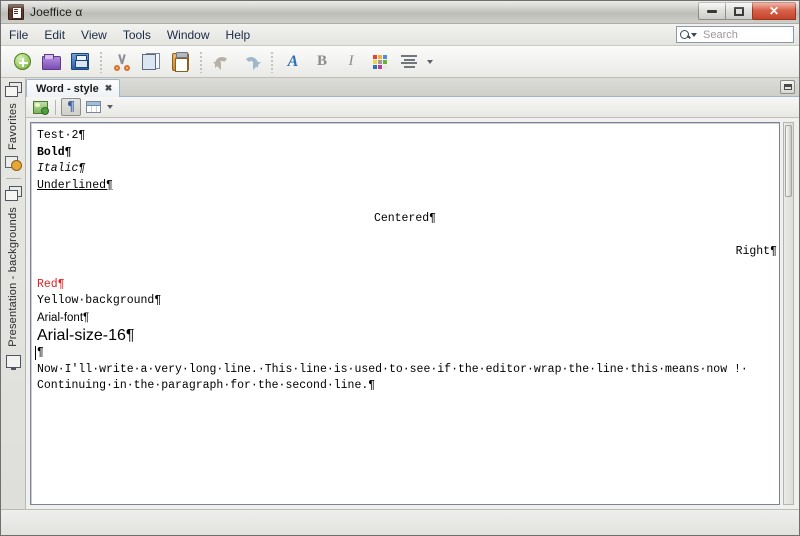  I want to click on undo-button, so click(222, 62).